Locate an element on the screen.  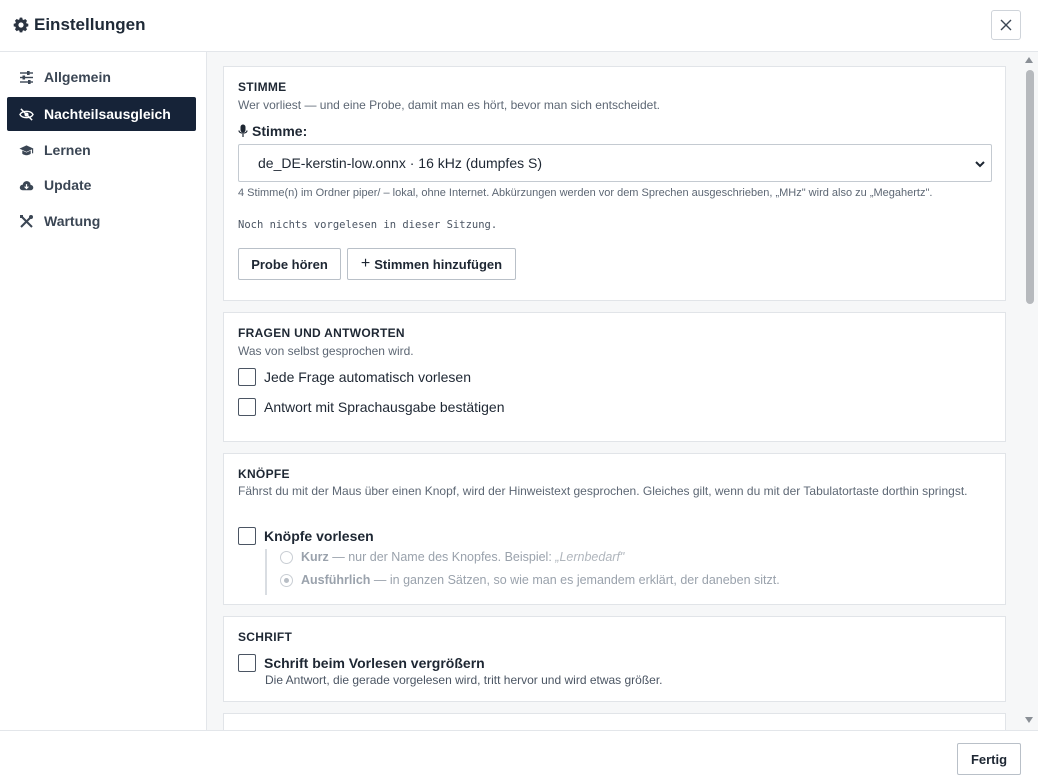
sample-button-label: Probe hören is located at coordinates (289, 264).